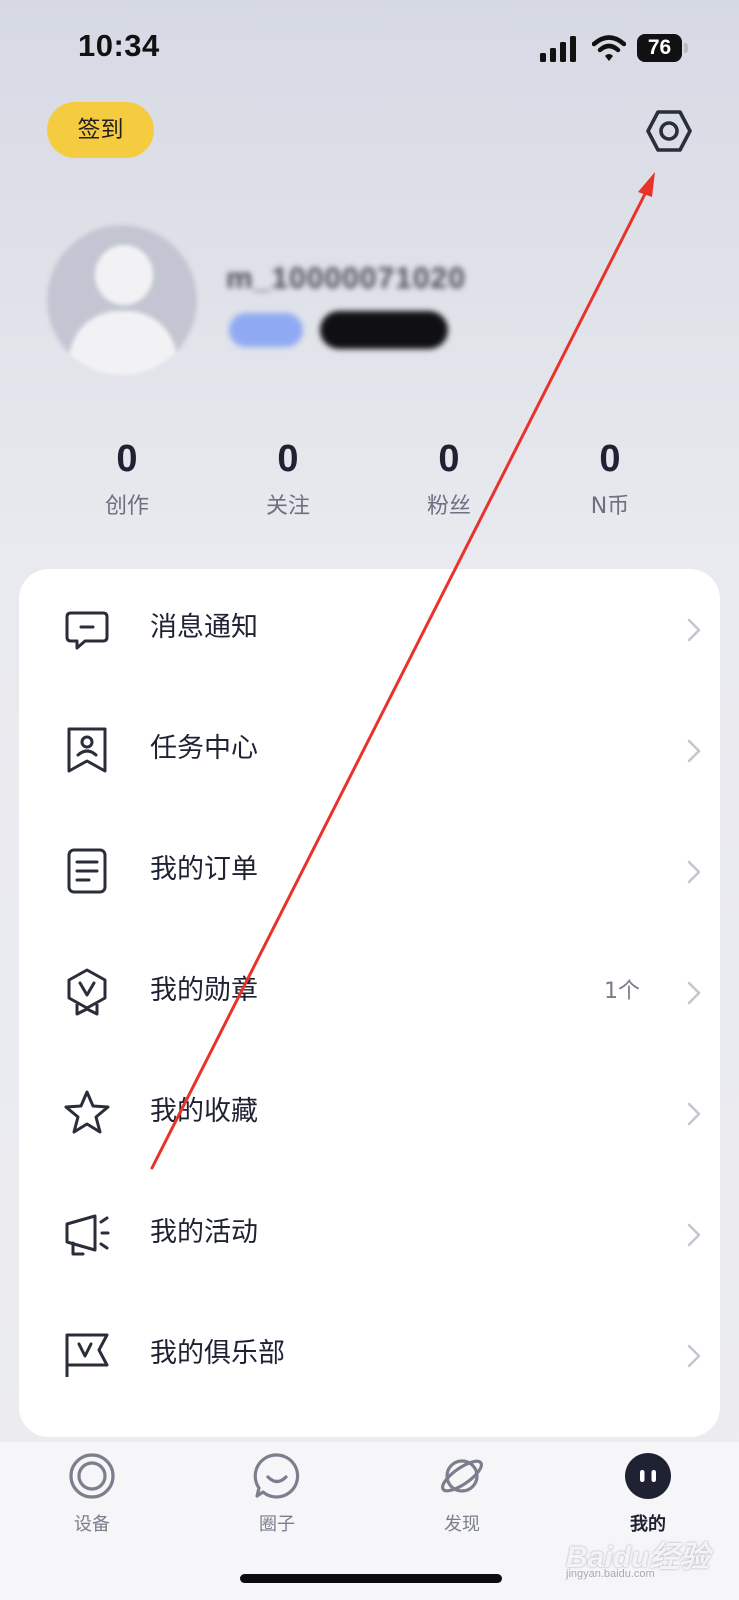 The height and width of the screenshot is (1600, 739). Describe the element at coordinates (369, 1113) in the screenshot. I see `menu-item-favorites: 我的收藏` at that location.